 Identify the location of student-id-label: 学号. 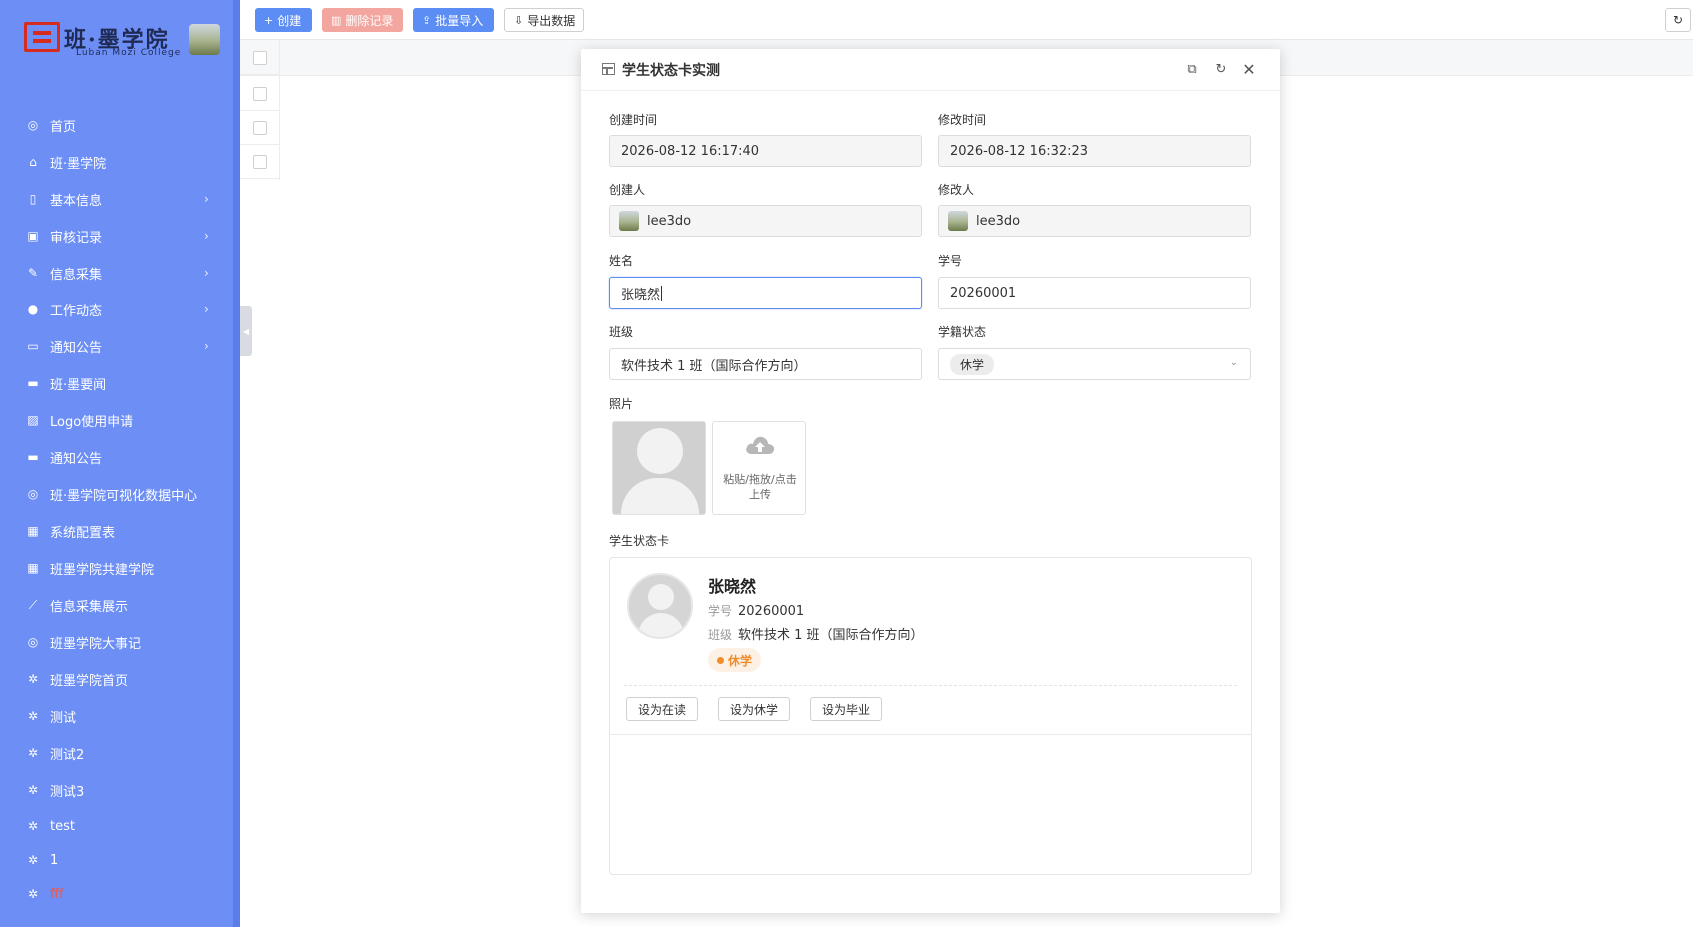
(950, 261).